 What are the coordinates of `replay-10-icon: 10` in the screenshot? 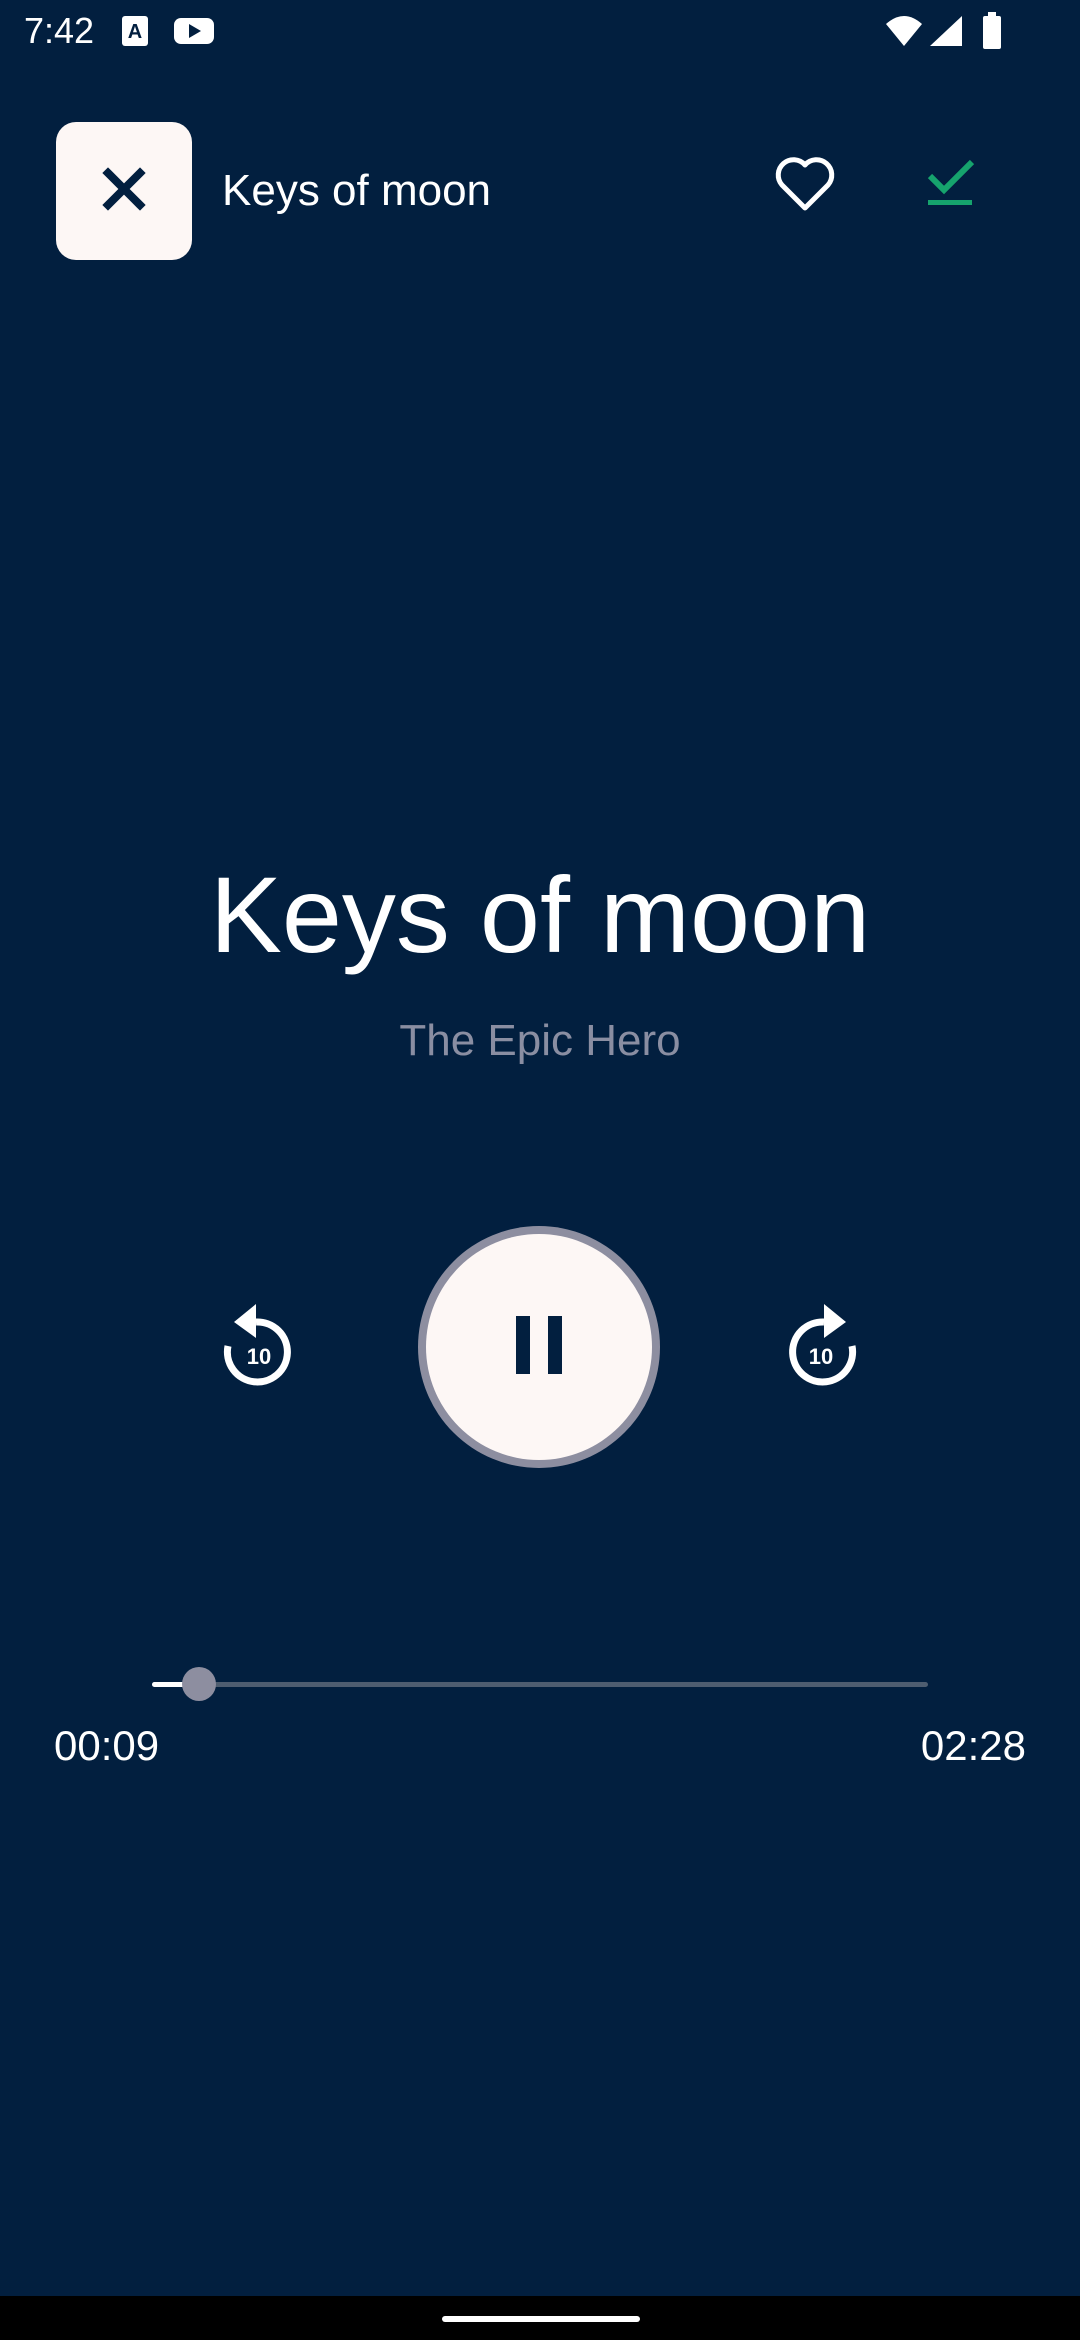 It's located at (257, 1345).